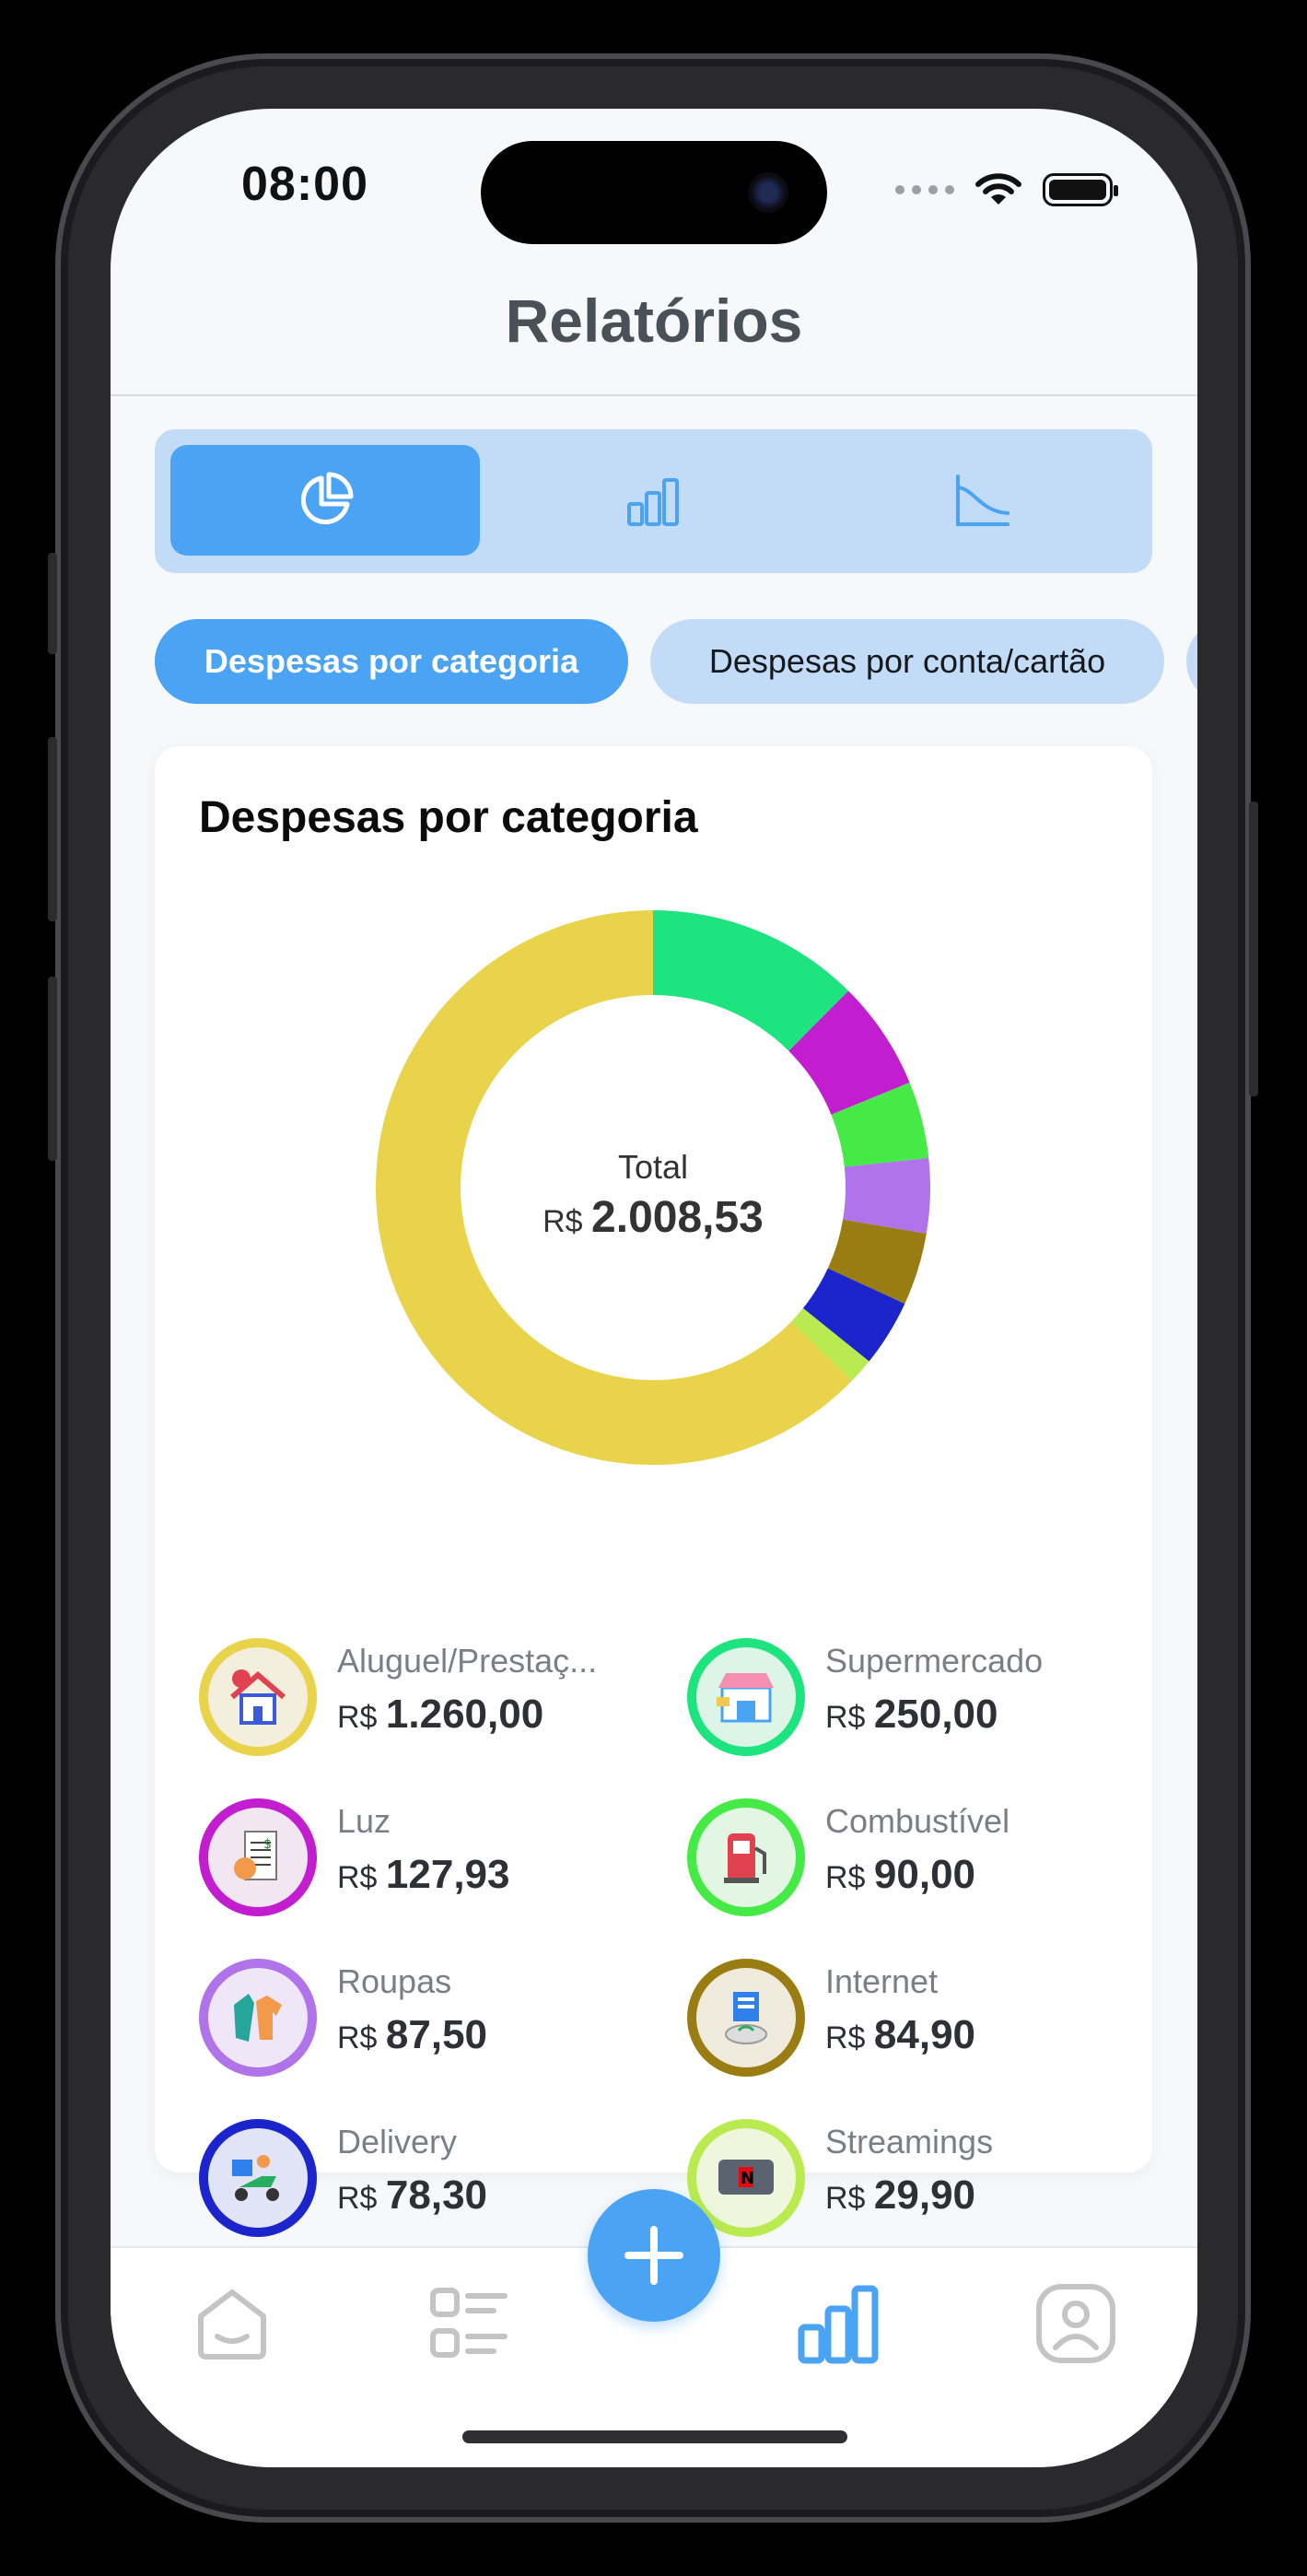 The width and height of the screenshot is (1307, 2576). I want to click on chip-expenses-by-account: Despesas por conta/cartão, so click(907, 661).